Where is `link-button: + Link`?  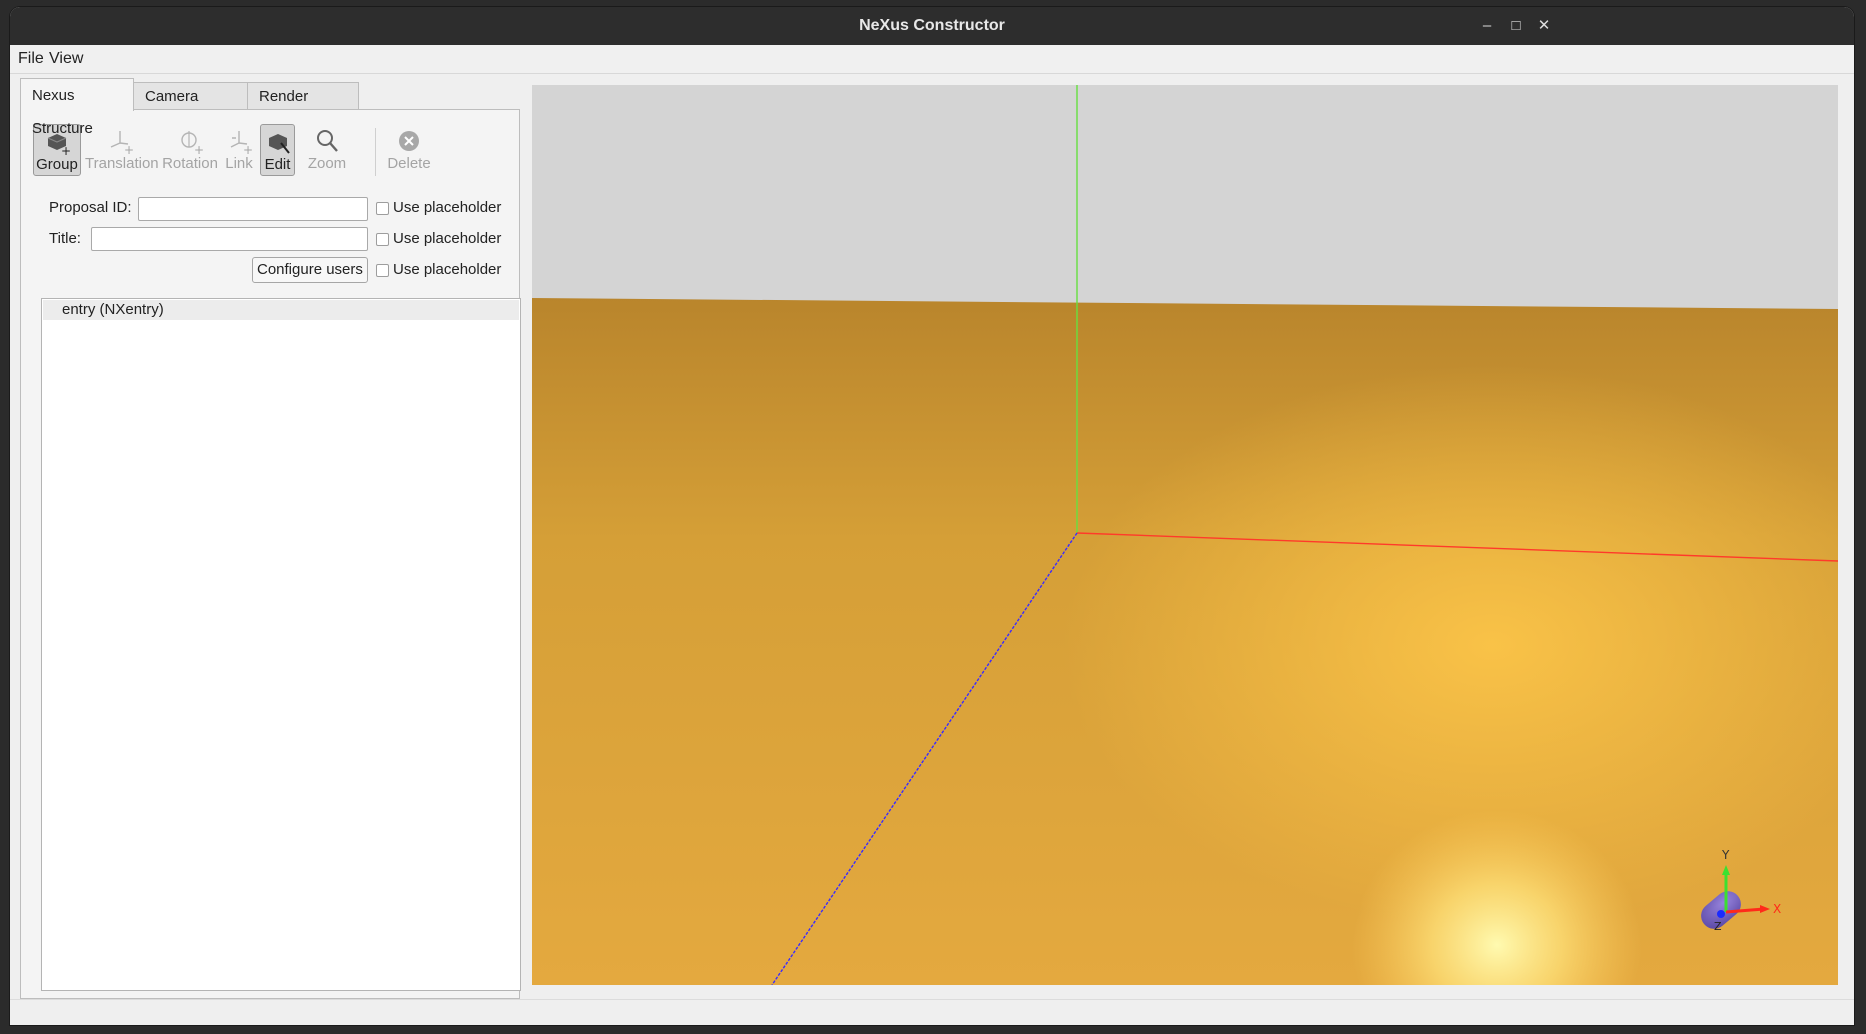 link-button: + Link is located at coordinates (239, 150).